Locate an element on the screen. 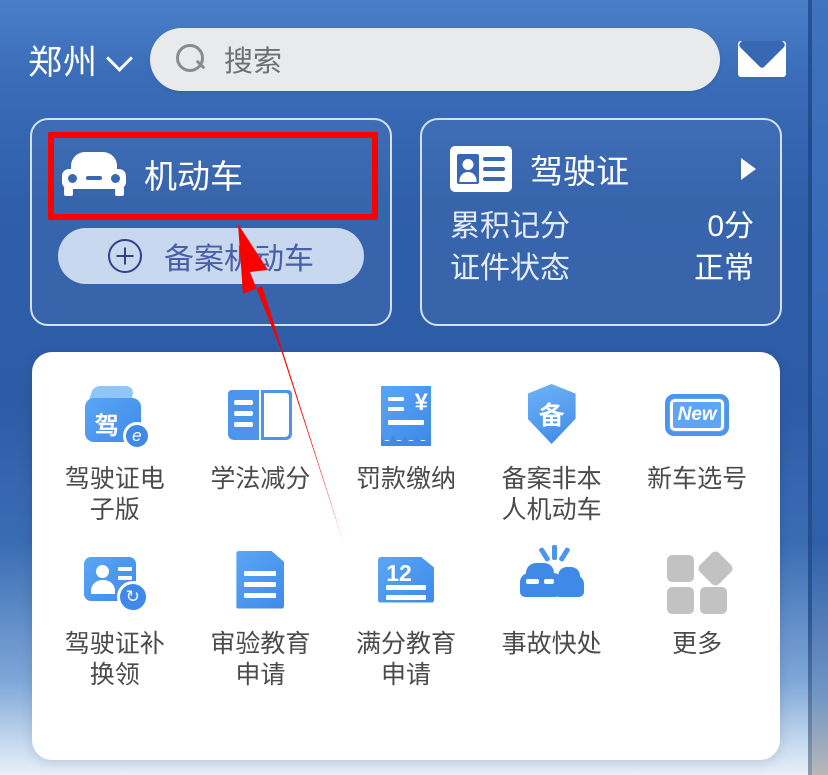 The image size is (828, 775). grid-item-more: 更多 is located at coordinates (697, 618).